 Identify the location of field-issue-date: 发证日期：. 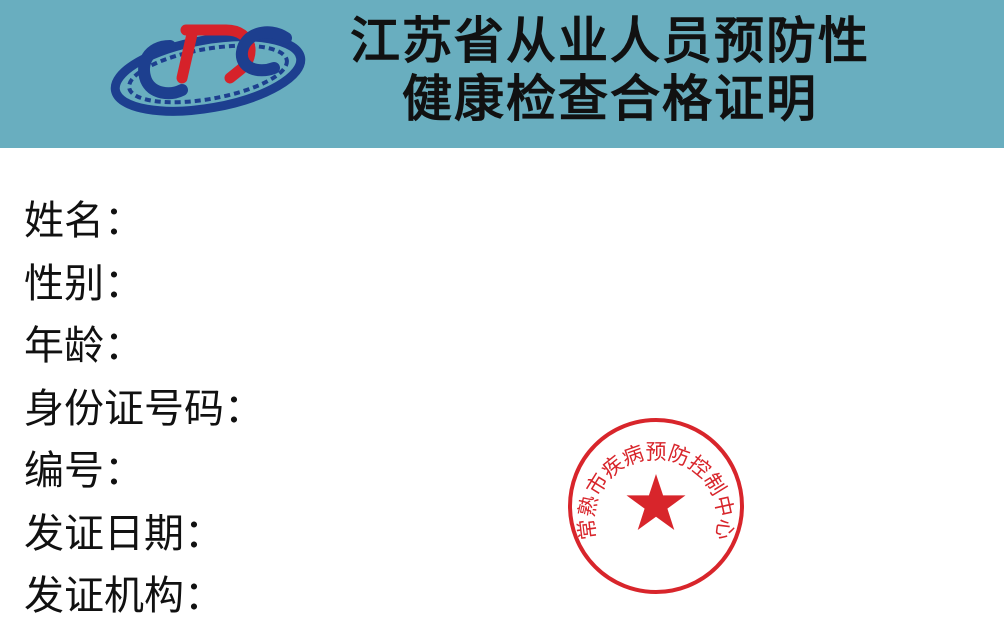
(124, 533).